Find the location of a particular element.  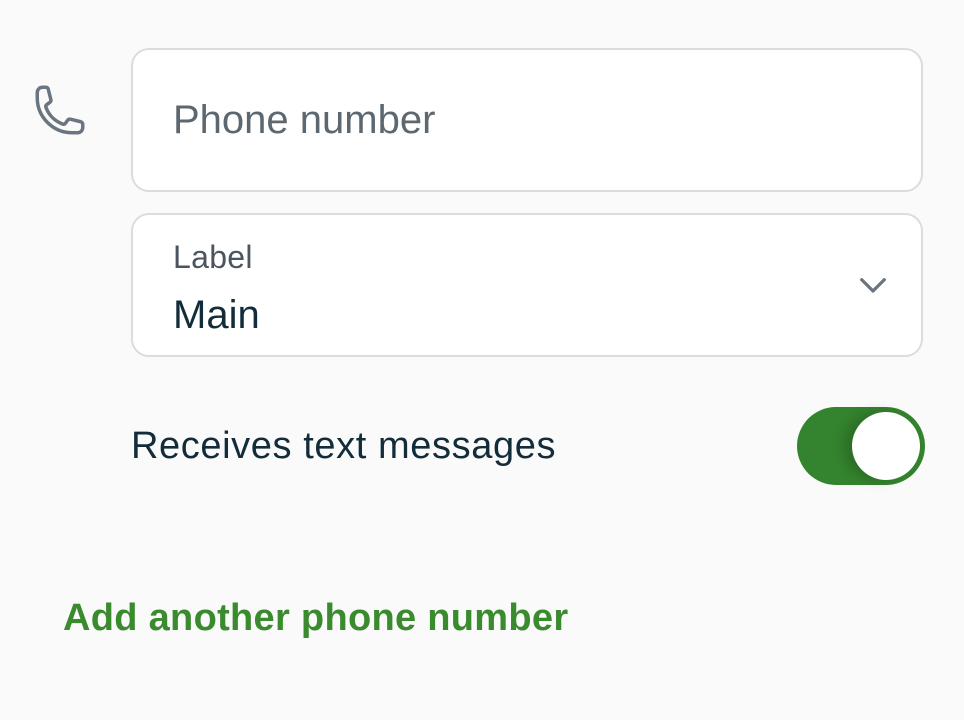

label-select-value: Main is located at coordinates (216, 315).